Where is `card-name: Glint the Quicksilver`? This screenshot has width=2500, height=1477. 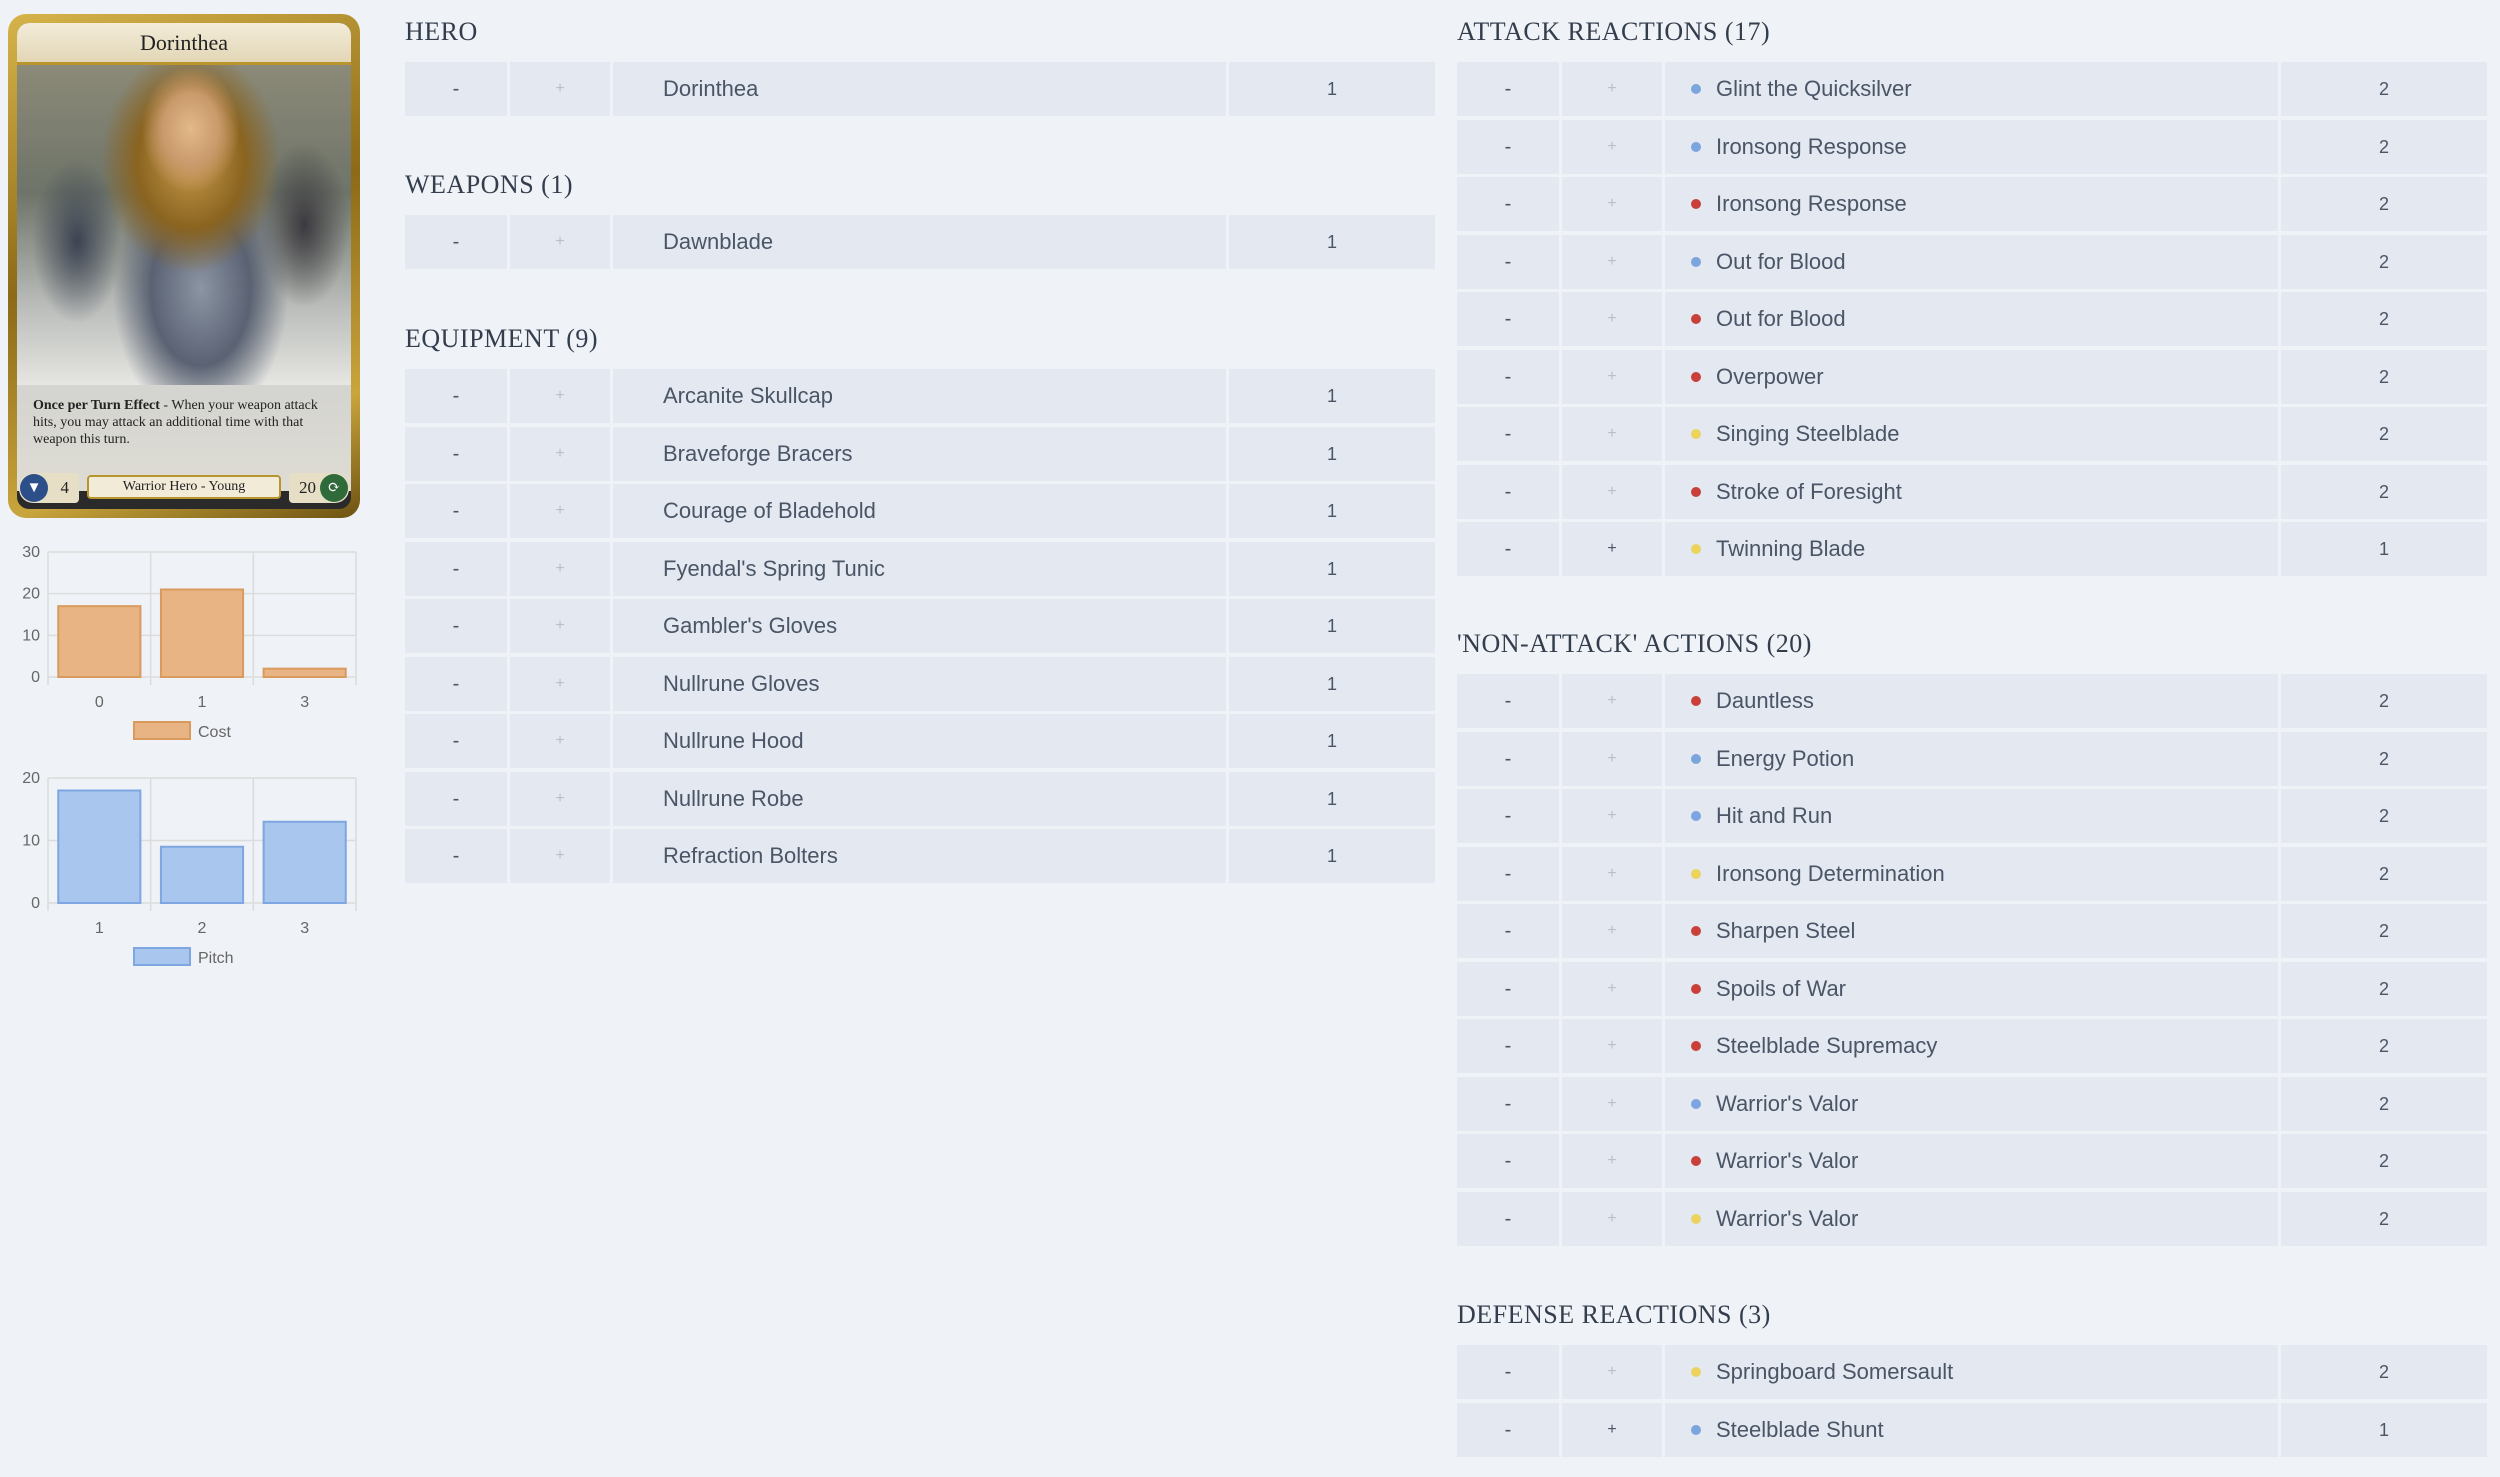
card-name: Glint the Quicksilver is located at coordinates (1971, 89).